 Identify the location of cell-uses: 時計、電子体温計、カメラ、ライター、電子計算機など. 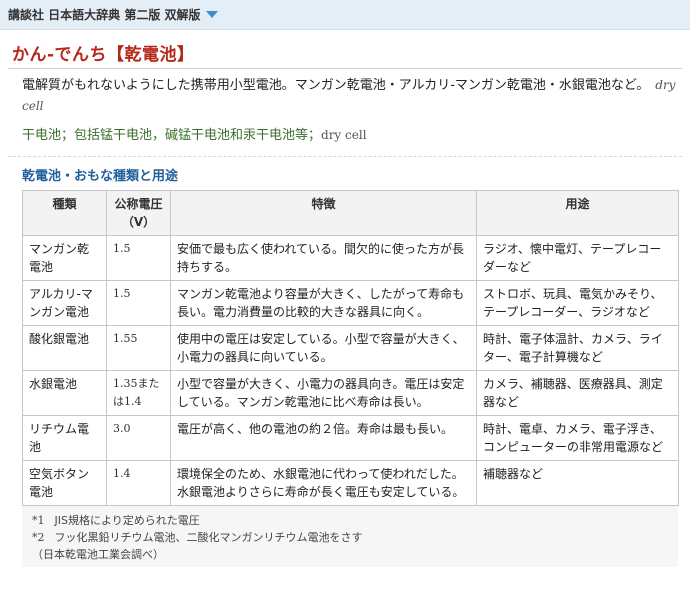
(577, 348).